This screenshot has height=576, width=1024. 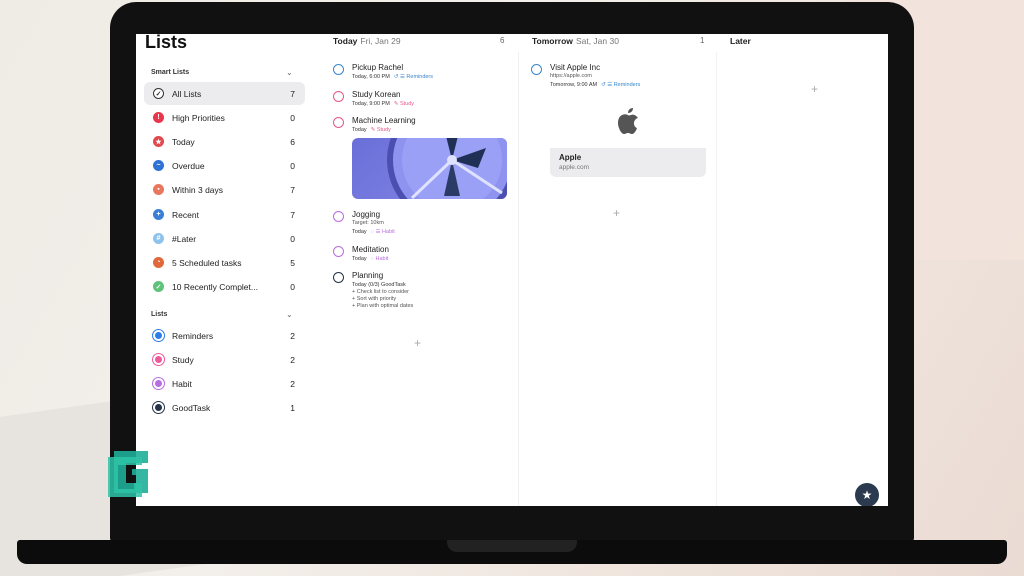 What do you see at coordinates (183, 141) in the screenshot?
I see `sidebar-item-label: Today` at bounding box center [183, 141].